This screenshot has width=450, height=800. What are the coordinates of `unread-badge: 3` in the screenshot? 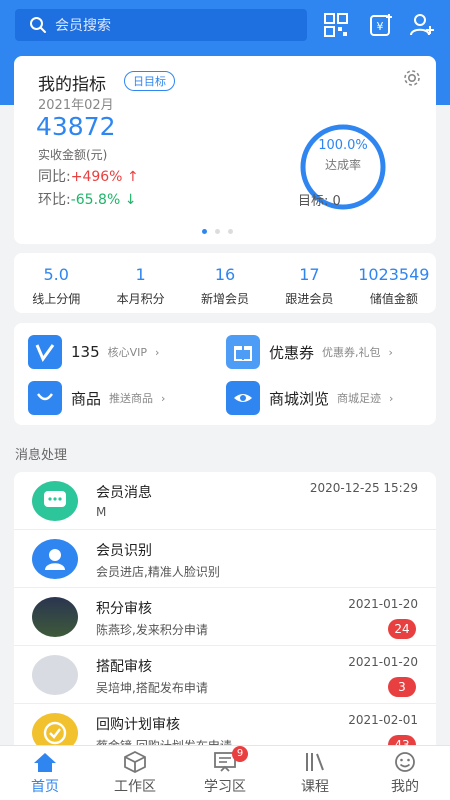 It's located at (402, 687).